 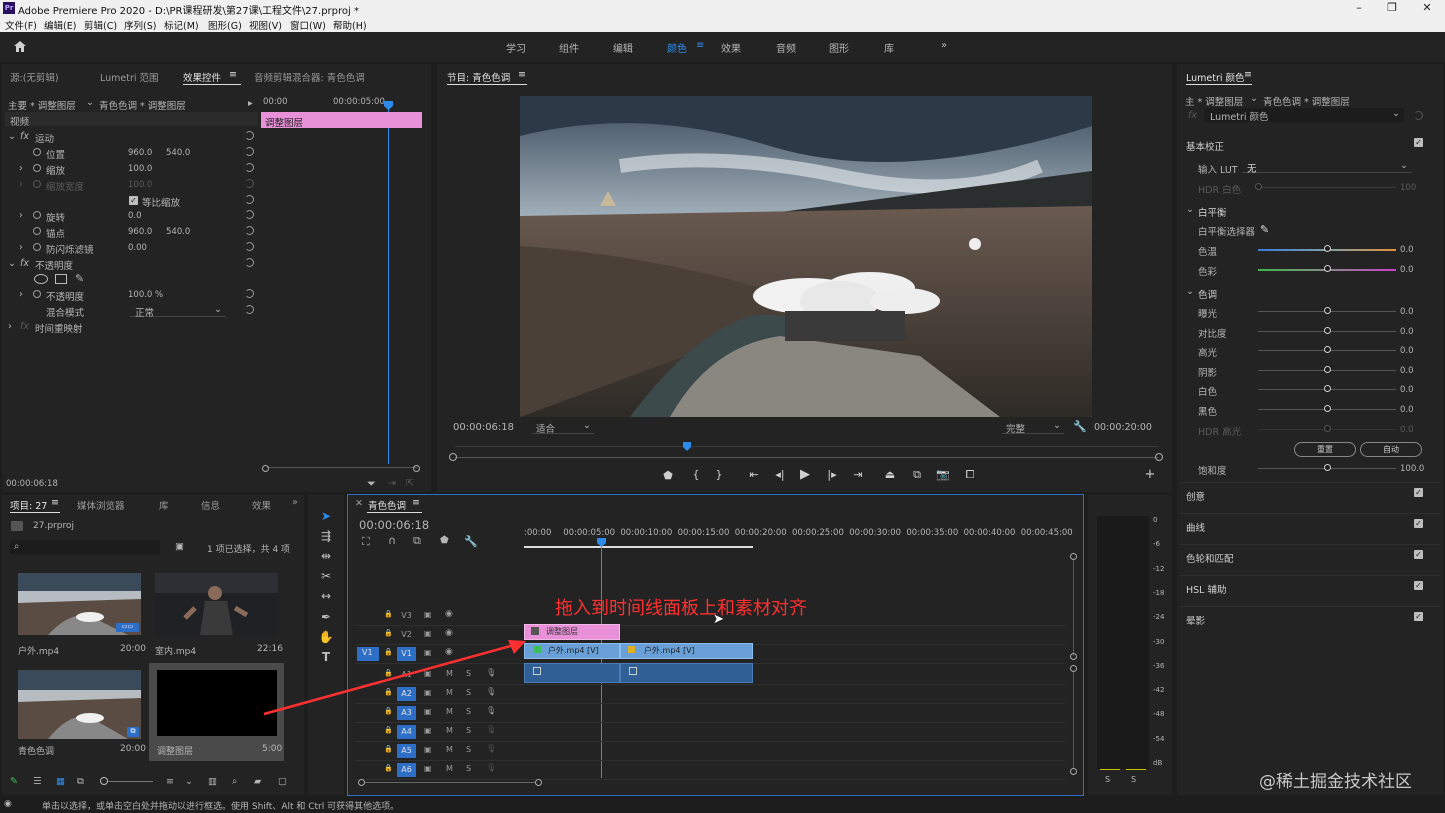 What do you see at coordinates (14, 781) in the screenshot?
I see `pencil-icon: ✎` at bounding box center [14, 781].